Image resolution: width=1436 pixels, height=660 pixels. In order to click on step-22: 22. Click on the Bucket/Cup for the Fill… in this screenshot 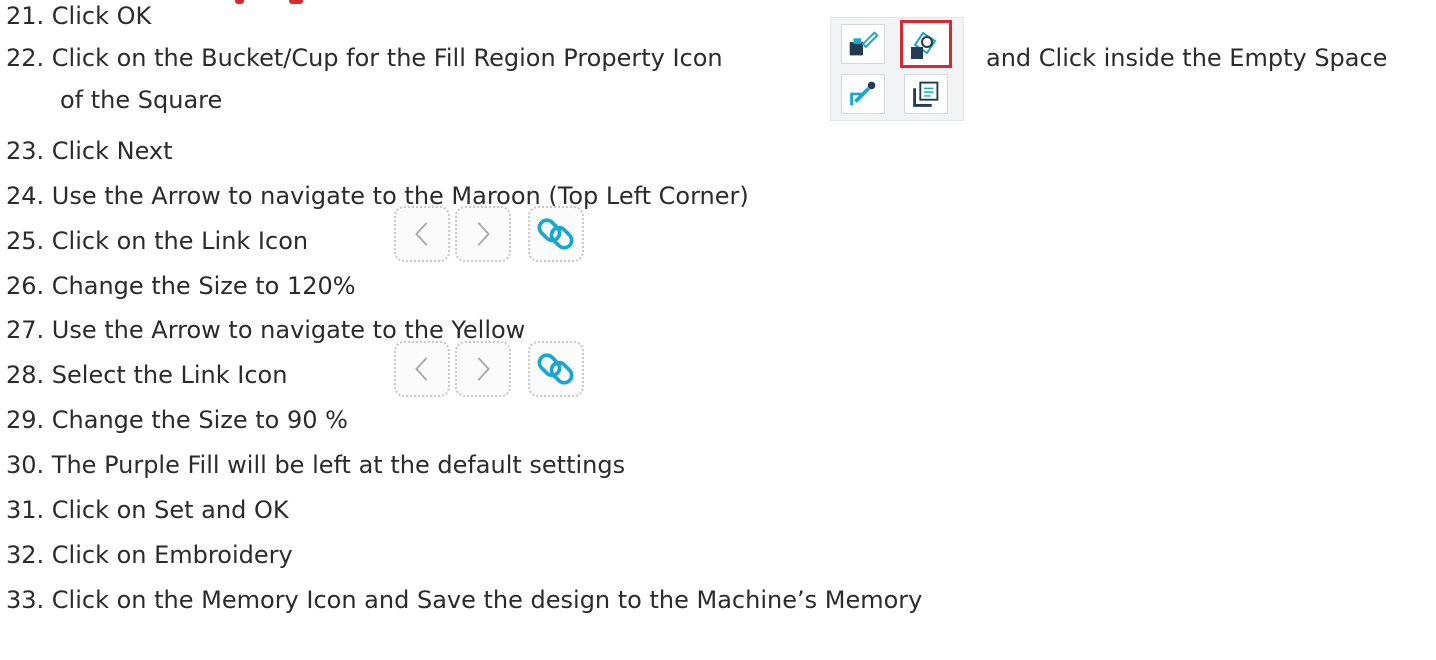, I will do `click(364, 58)`.